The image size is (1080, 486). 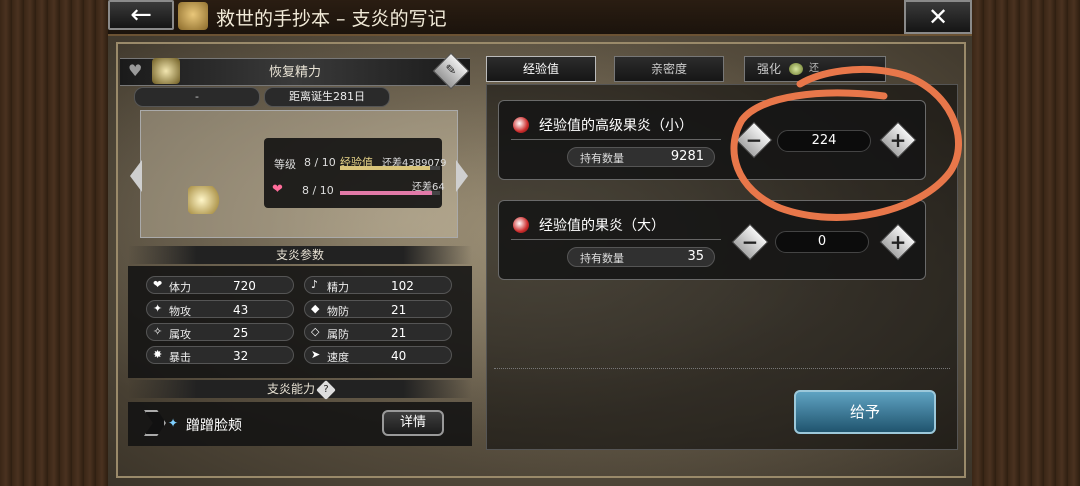 I want to click on birthday-tag: 距离诞生281日, so click(x=327, y=97).